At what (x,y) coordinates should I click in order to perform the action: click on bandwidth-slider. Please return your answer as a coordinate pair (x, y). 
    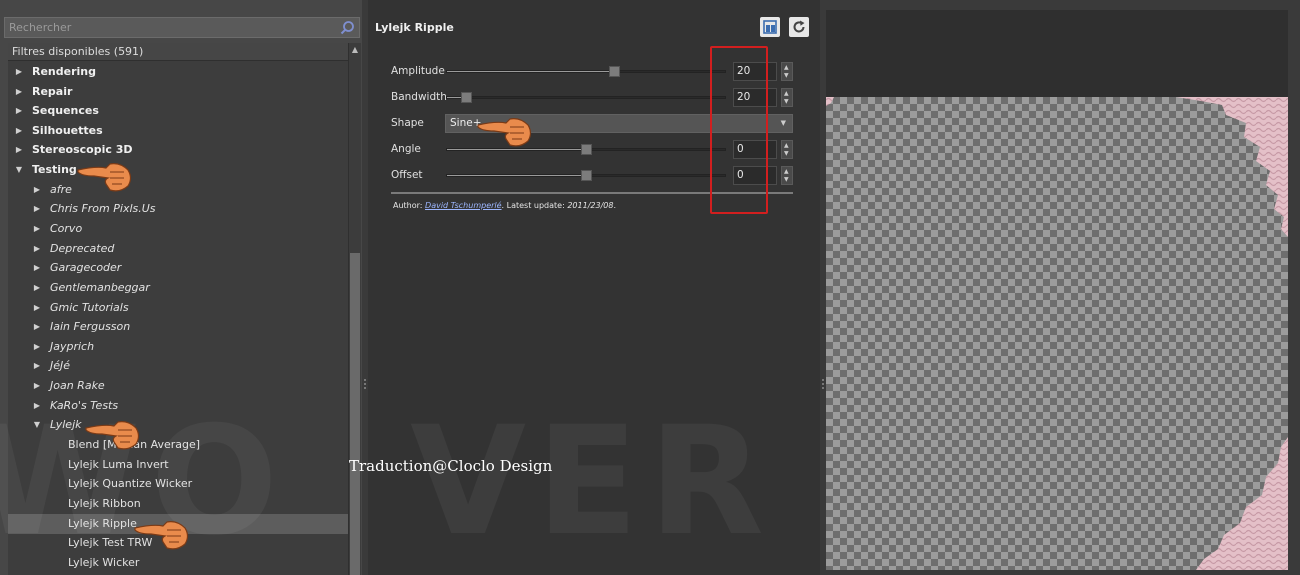
    Looking at the image, I should click on (586, 97).